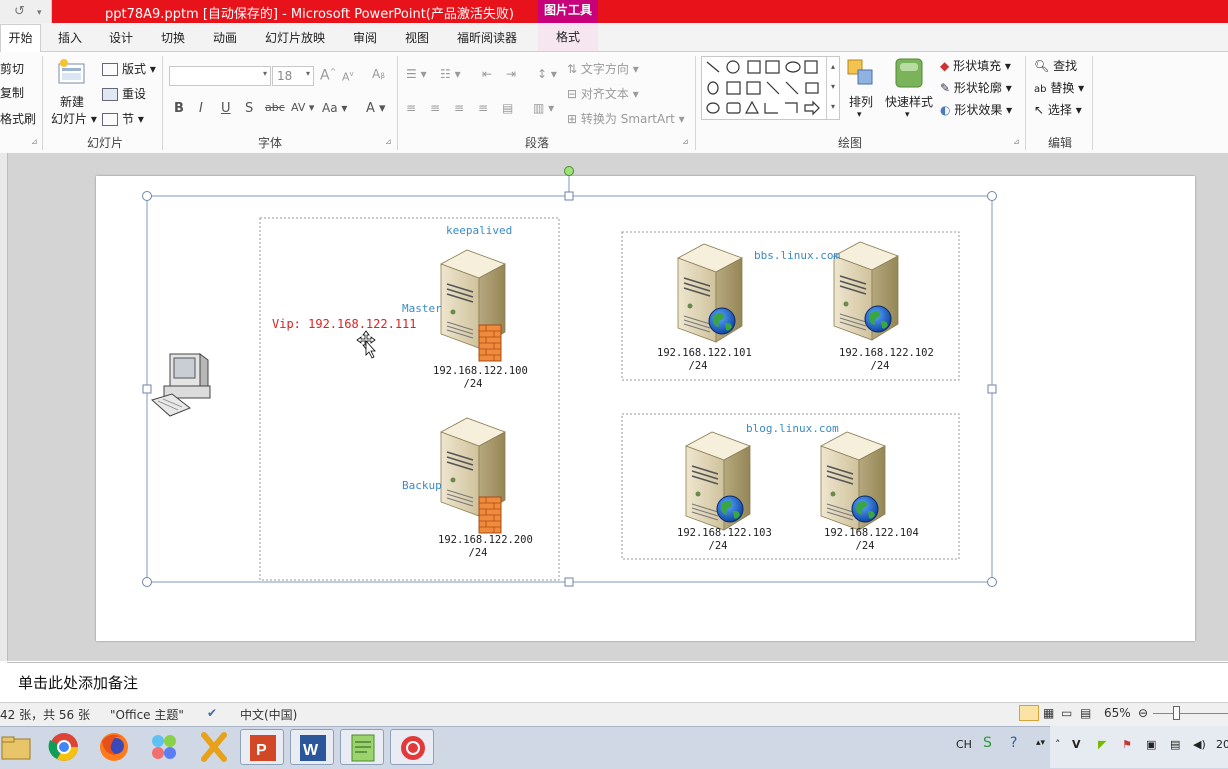 Image resolution: width=1228 pixels, height=769 pixels. What do you see at coordinates (1040, 743) in the screenshot?
I see `tray-expander-icon: ▴▾` at bounding box center [1040, 743].